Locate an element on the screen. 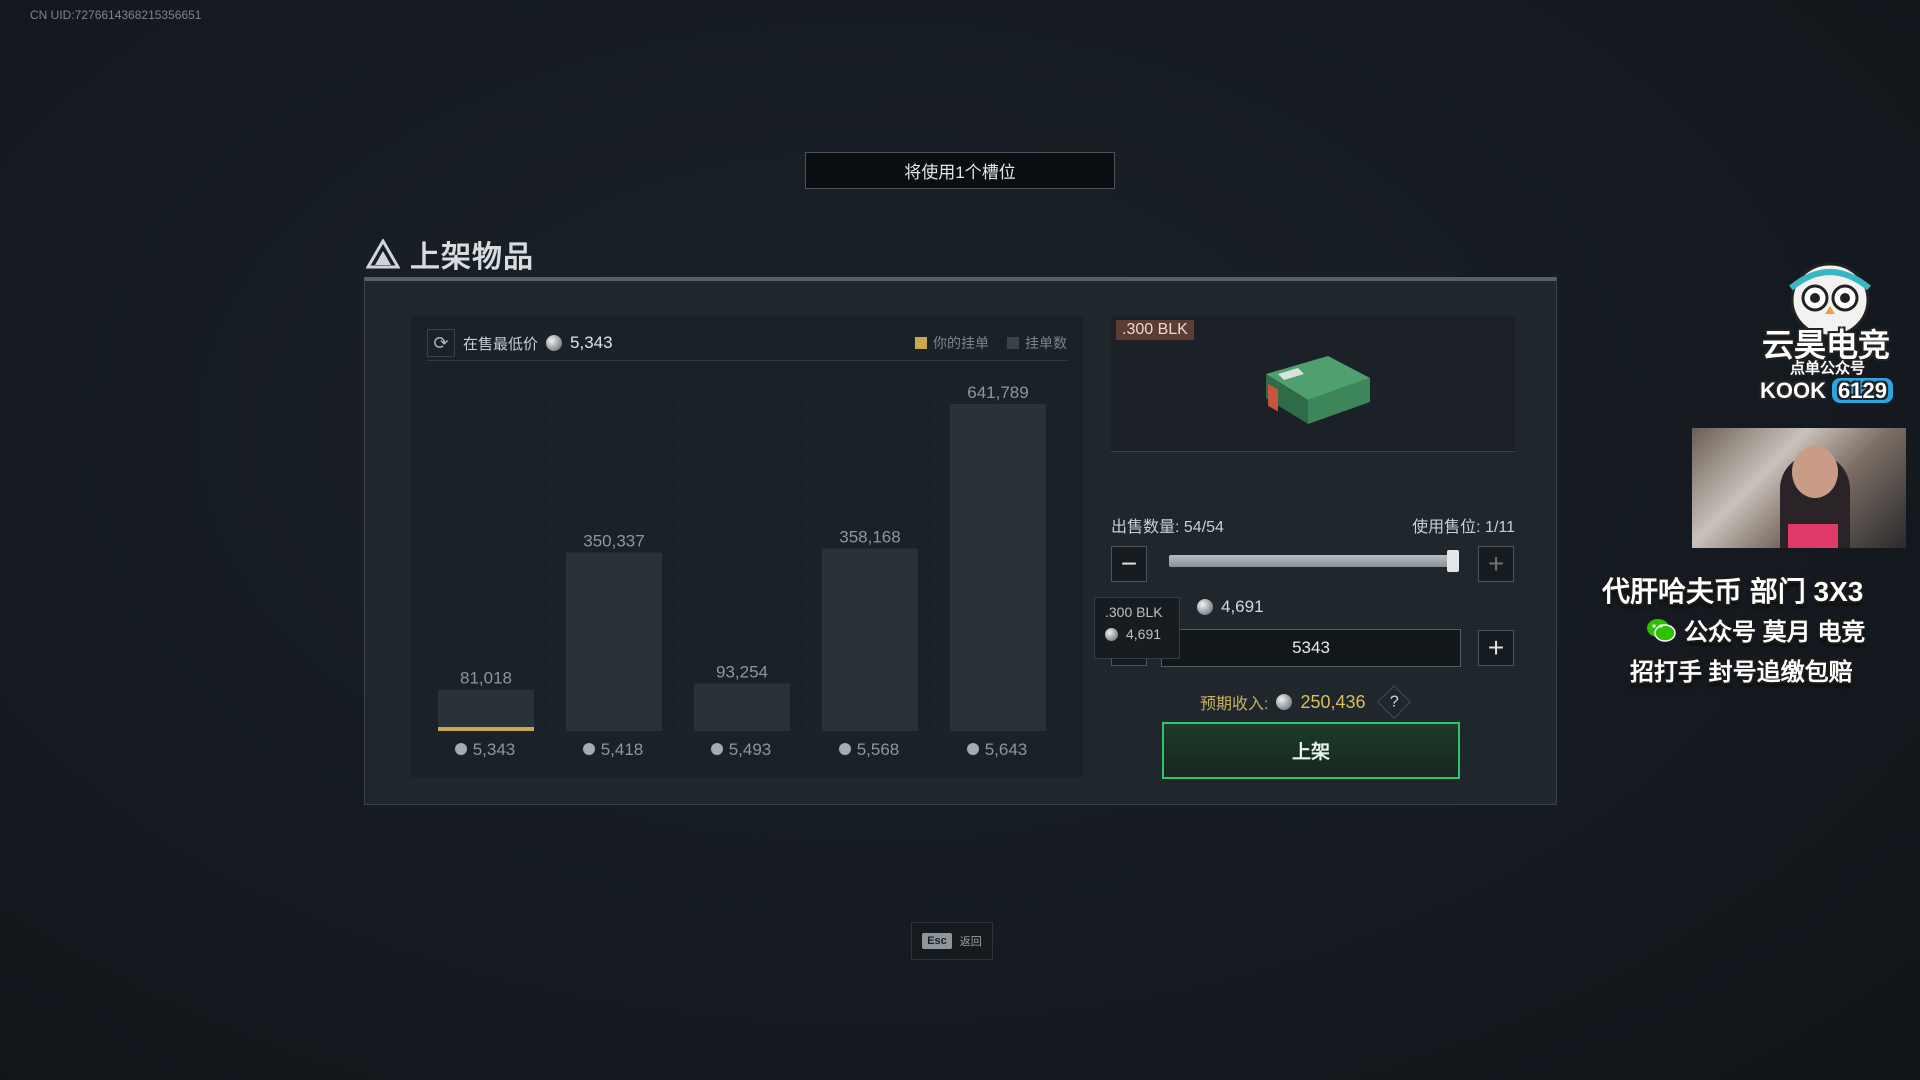 This screenshot has height=1080, width=1920. price-tick-label: 5,343 is located at coordinates (494, 749).